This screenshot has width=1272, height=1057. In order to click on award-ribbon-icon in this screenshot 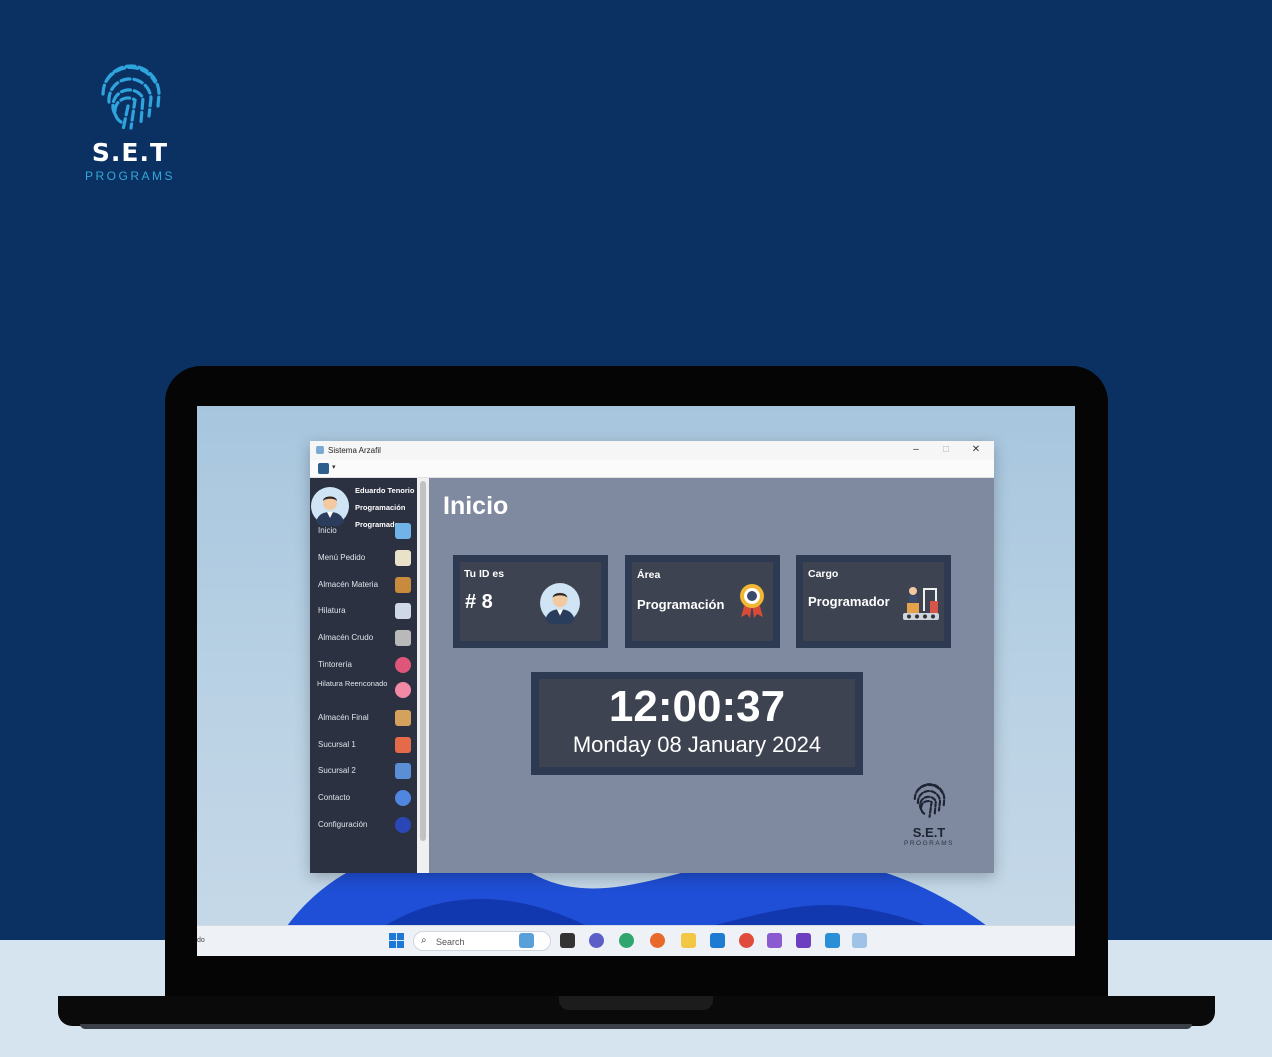, I will do `click(752, 601)`.